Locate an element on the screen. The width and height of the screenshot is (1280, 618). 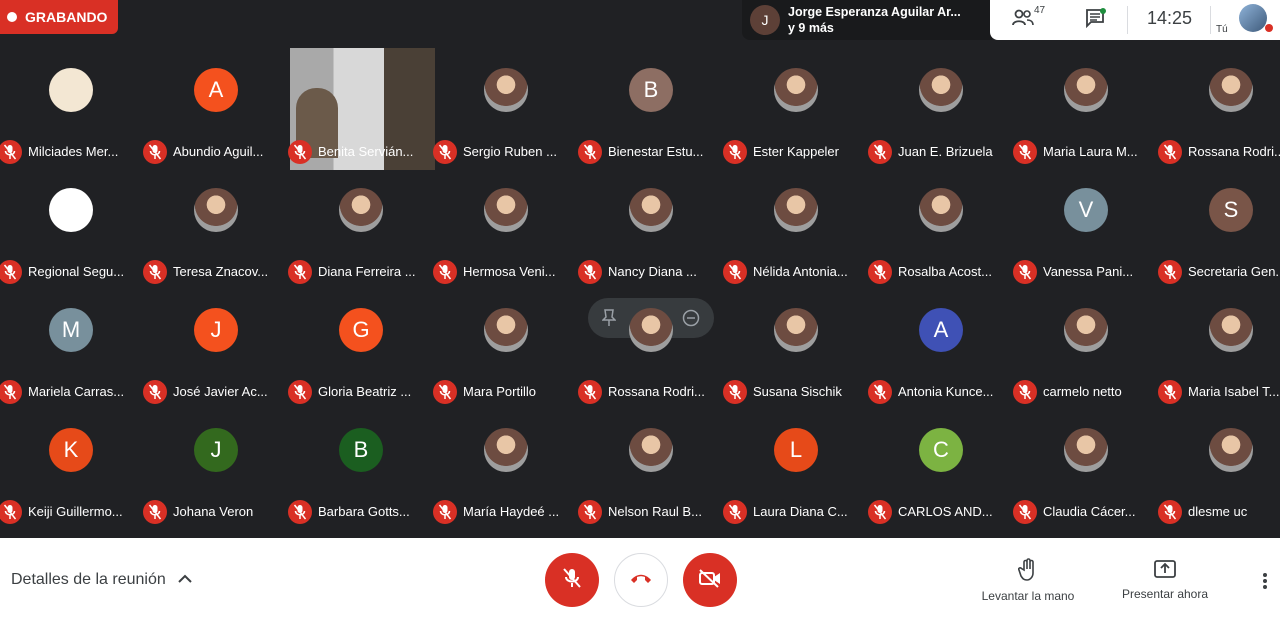
participant-tile: Ester Kappeler is located at coordinates (801, 108).